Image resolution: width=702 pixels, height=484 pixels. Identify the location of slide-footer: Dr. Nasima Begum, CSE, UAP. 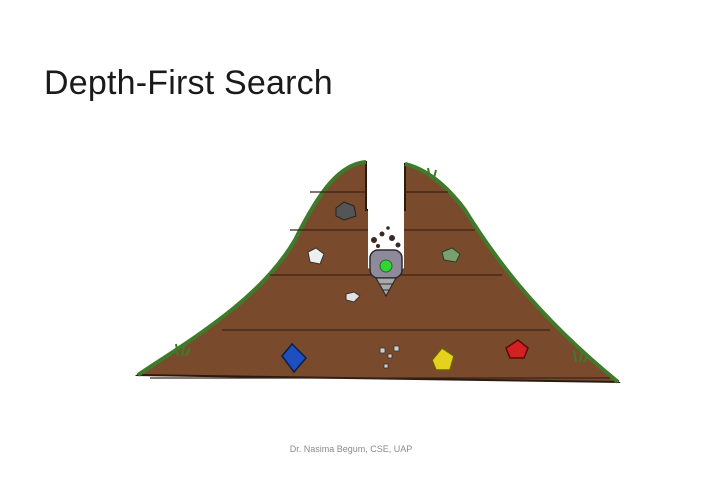
(351, 449).